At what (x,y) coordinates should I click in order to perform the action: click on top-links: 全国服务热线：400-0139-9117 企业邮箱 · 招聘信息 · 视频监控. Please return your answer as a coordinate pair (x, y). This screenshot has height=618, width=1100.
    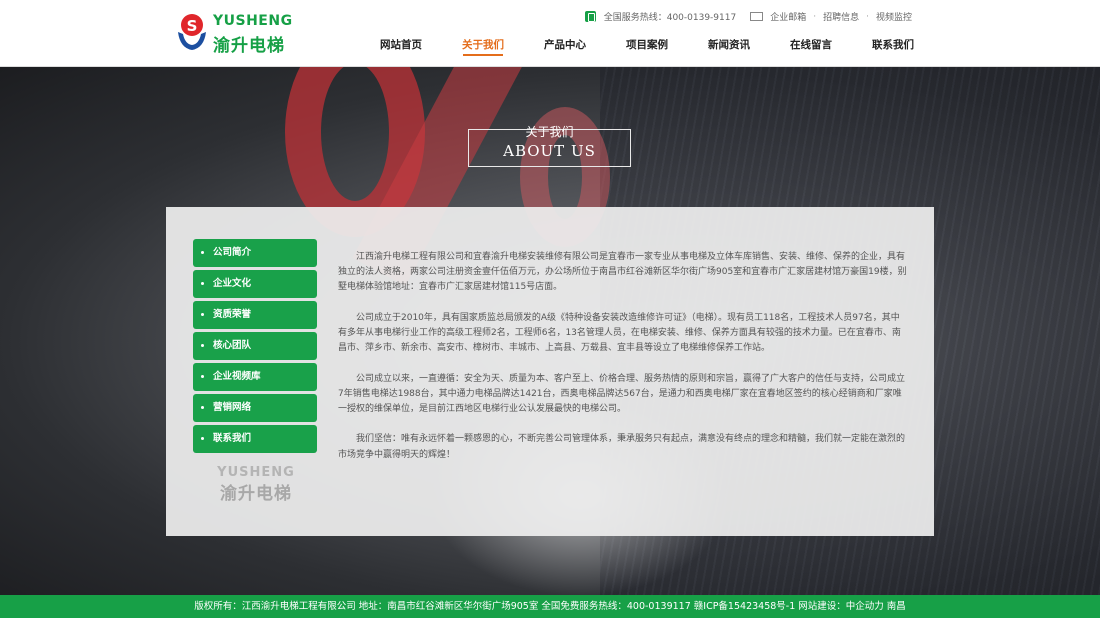
    Looking at the image, I should click on (748, 16).